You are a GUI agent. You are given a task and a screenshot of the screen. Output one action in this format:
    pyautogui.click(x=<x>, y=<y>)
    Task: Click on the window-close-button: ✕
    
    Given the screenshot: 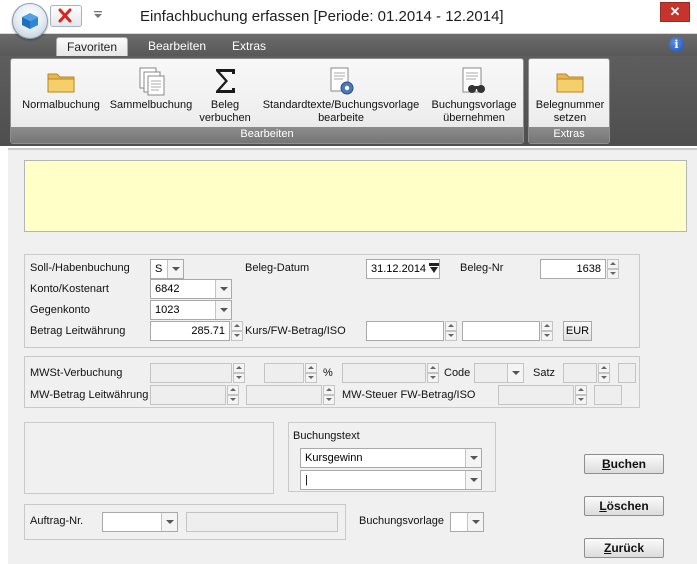 What is the action you would take?
    pyautogui.click(x=675, y=12)
    